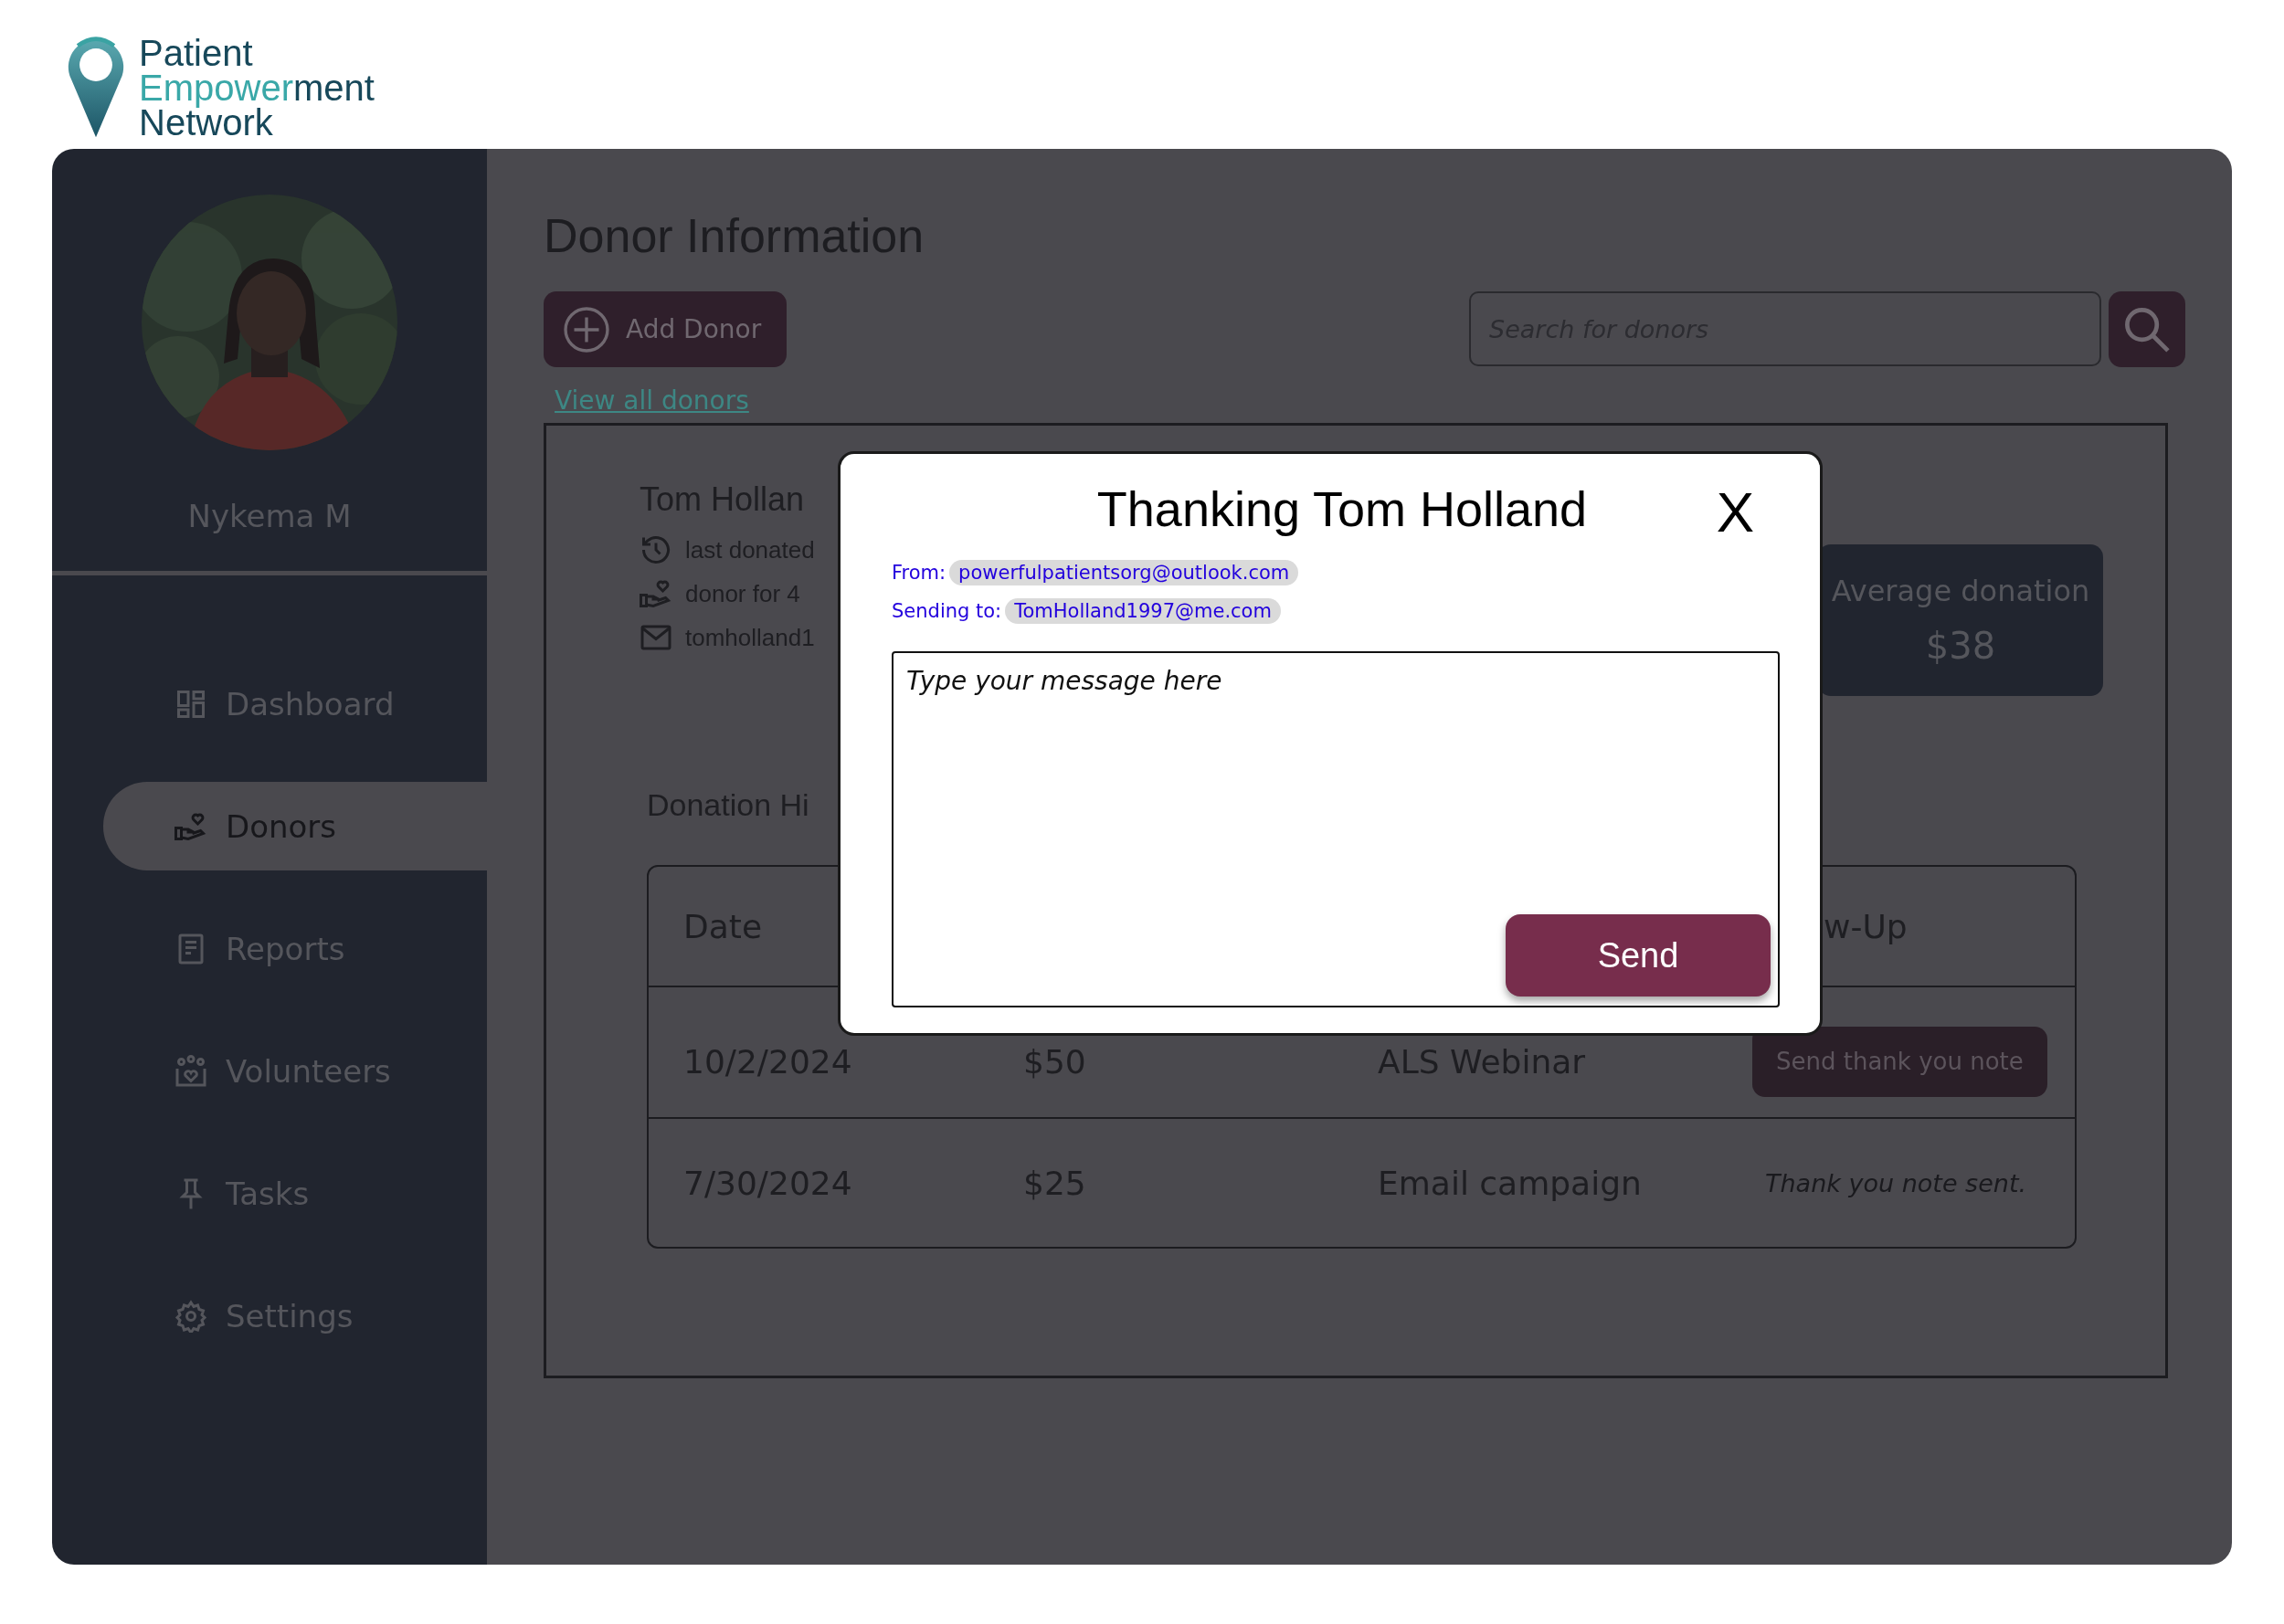 This screenshot has height=1624, width=2284. Describe the element at coordinates (190, 1071) in the screenshot. I see `people-heart-icon` at that location.